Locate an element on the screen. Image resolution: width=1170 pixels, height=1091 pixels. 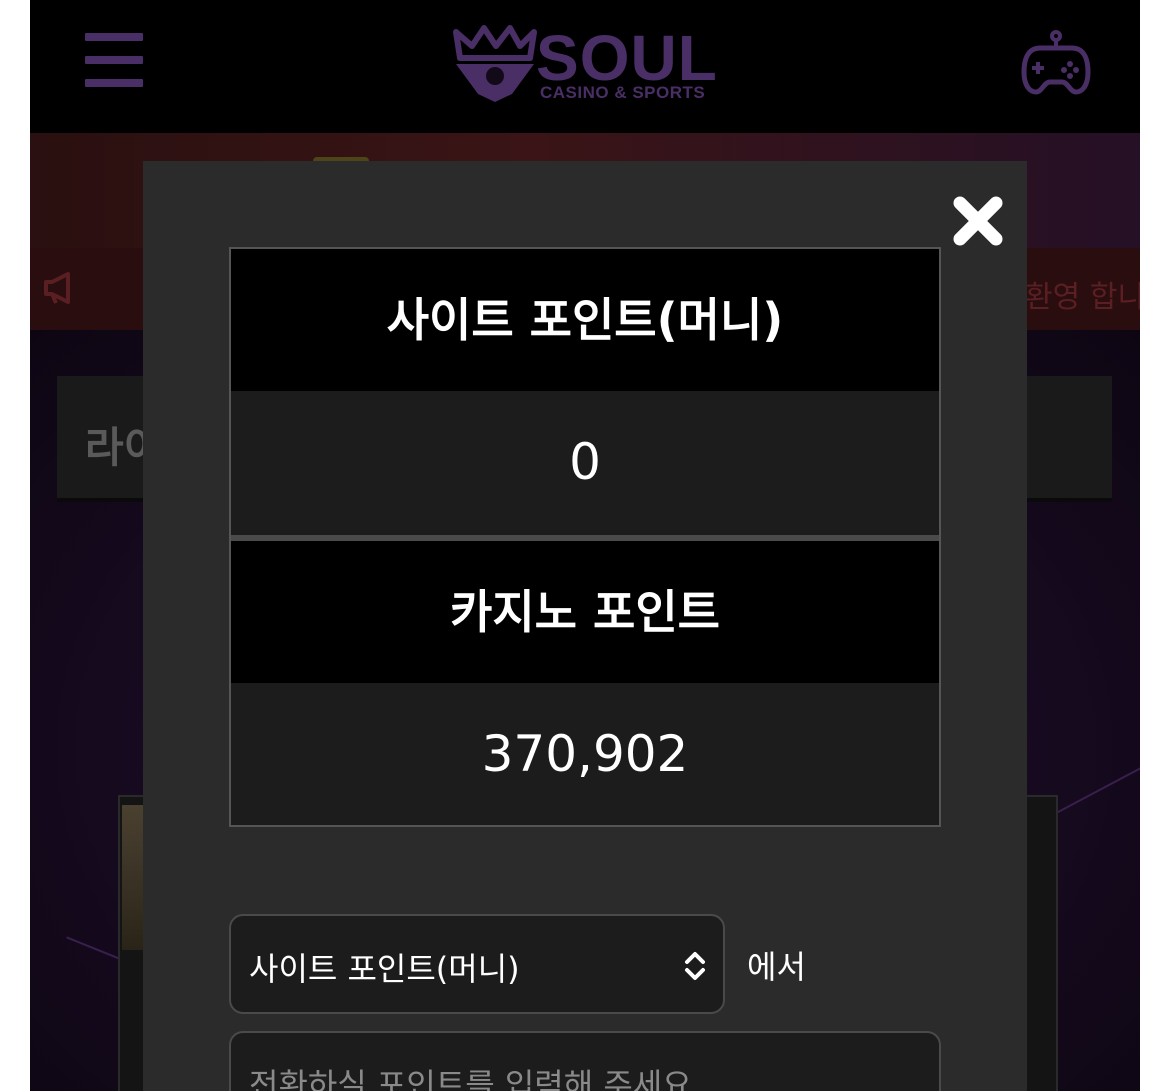
gamepad-icon is located at coordinates (1056, 62).